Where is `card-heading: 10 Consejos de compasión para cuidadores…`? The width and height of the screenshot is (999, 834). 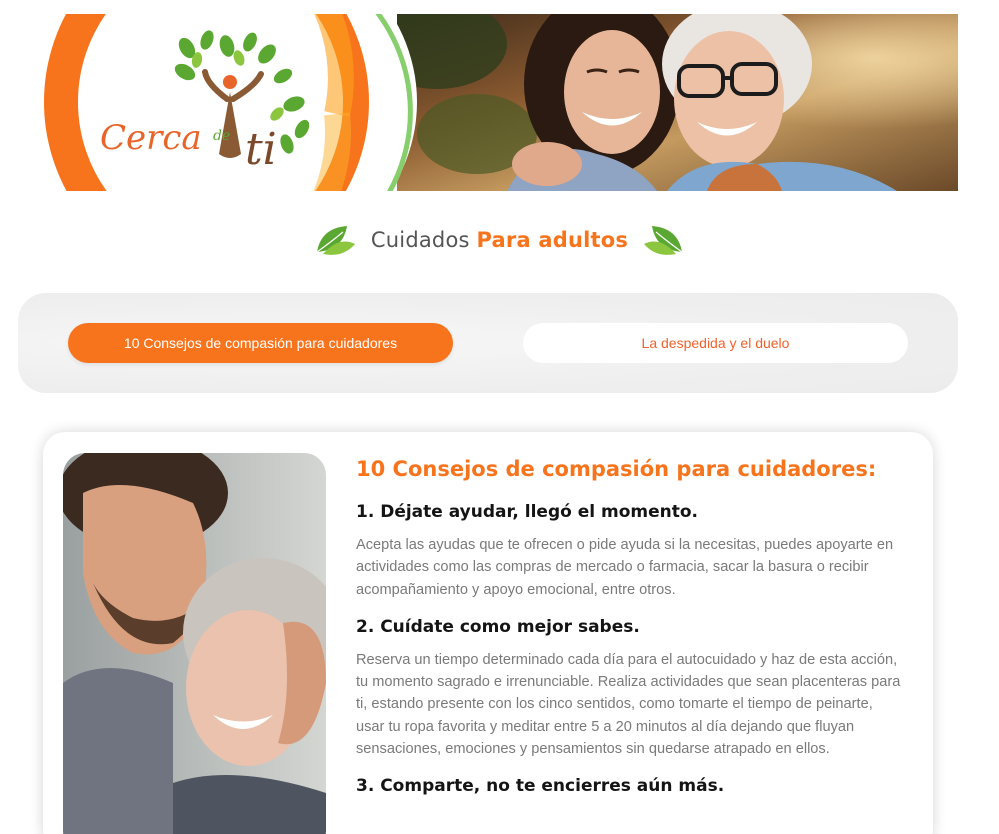 card-heading: 10 Consejos de compasión para cuidadores… is located at coordinates (616, 469).